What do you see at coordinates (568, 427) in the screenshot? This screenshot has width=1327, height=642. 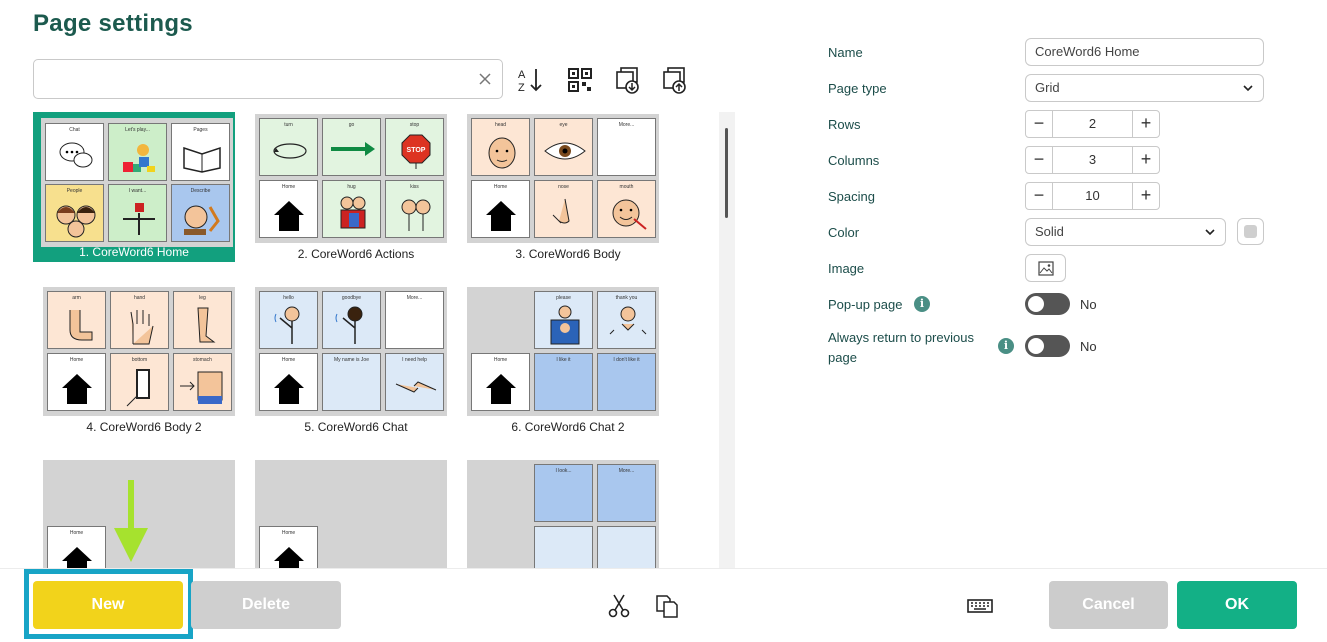 I see `page-card-label: 6. CoreWord6 Chat 2` at bounding box center [568, 427].